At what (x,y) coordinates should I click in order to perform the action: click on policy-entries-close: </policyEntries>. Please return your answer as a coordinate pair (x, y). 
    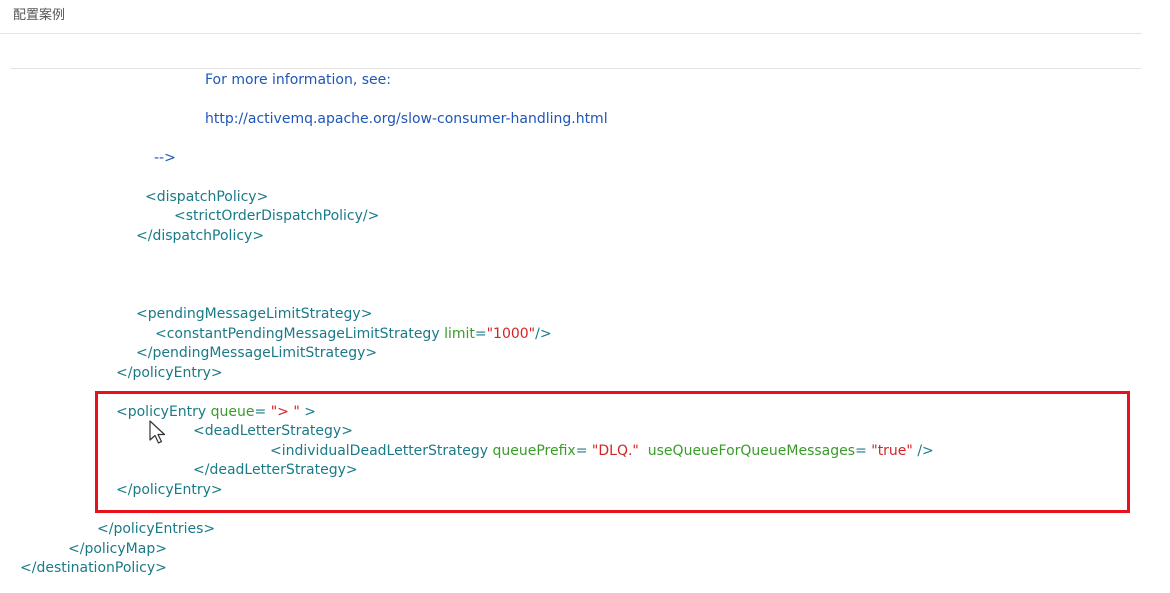
    Looking at the image, I should click on (156, 529).